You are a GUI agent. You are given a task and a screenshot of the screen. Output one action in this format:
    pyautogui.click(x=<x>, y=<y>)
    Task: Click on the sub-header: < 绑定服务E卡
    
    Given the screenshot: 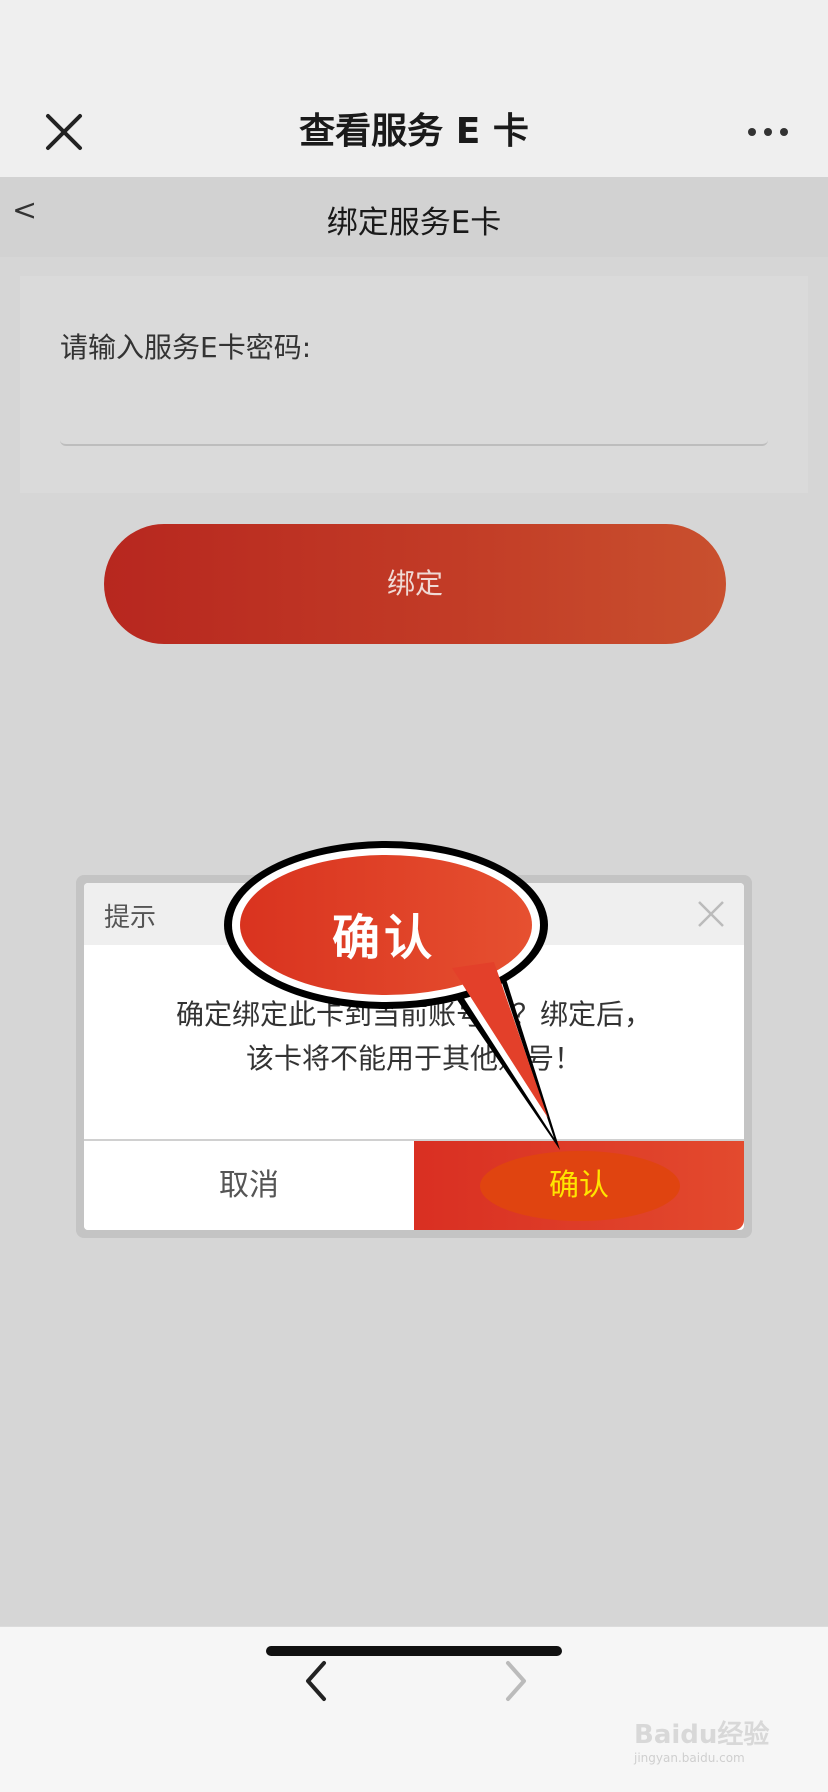 What is the action you would take?
    pyautogui.click(x=414, y=217)
    